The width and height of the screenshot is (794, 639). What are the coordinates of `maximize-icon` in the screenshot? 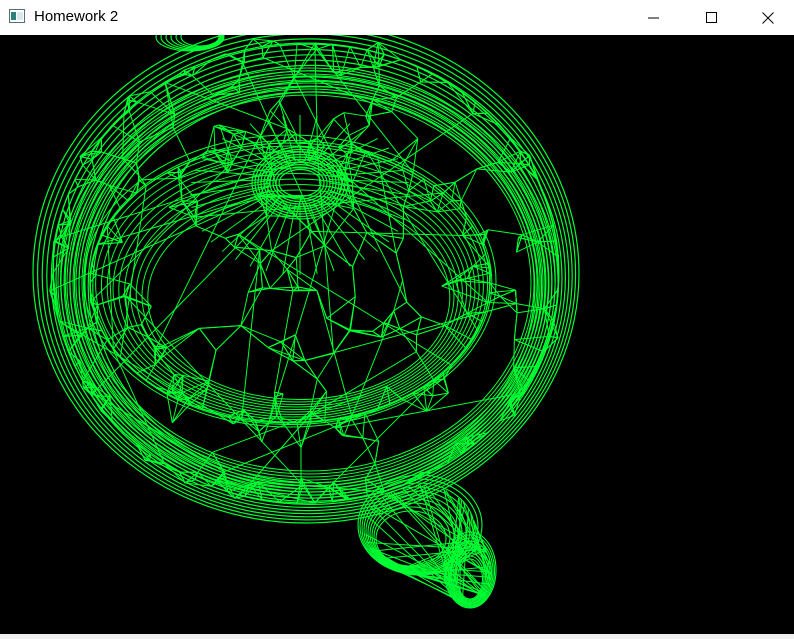 It's located at (712, 17).